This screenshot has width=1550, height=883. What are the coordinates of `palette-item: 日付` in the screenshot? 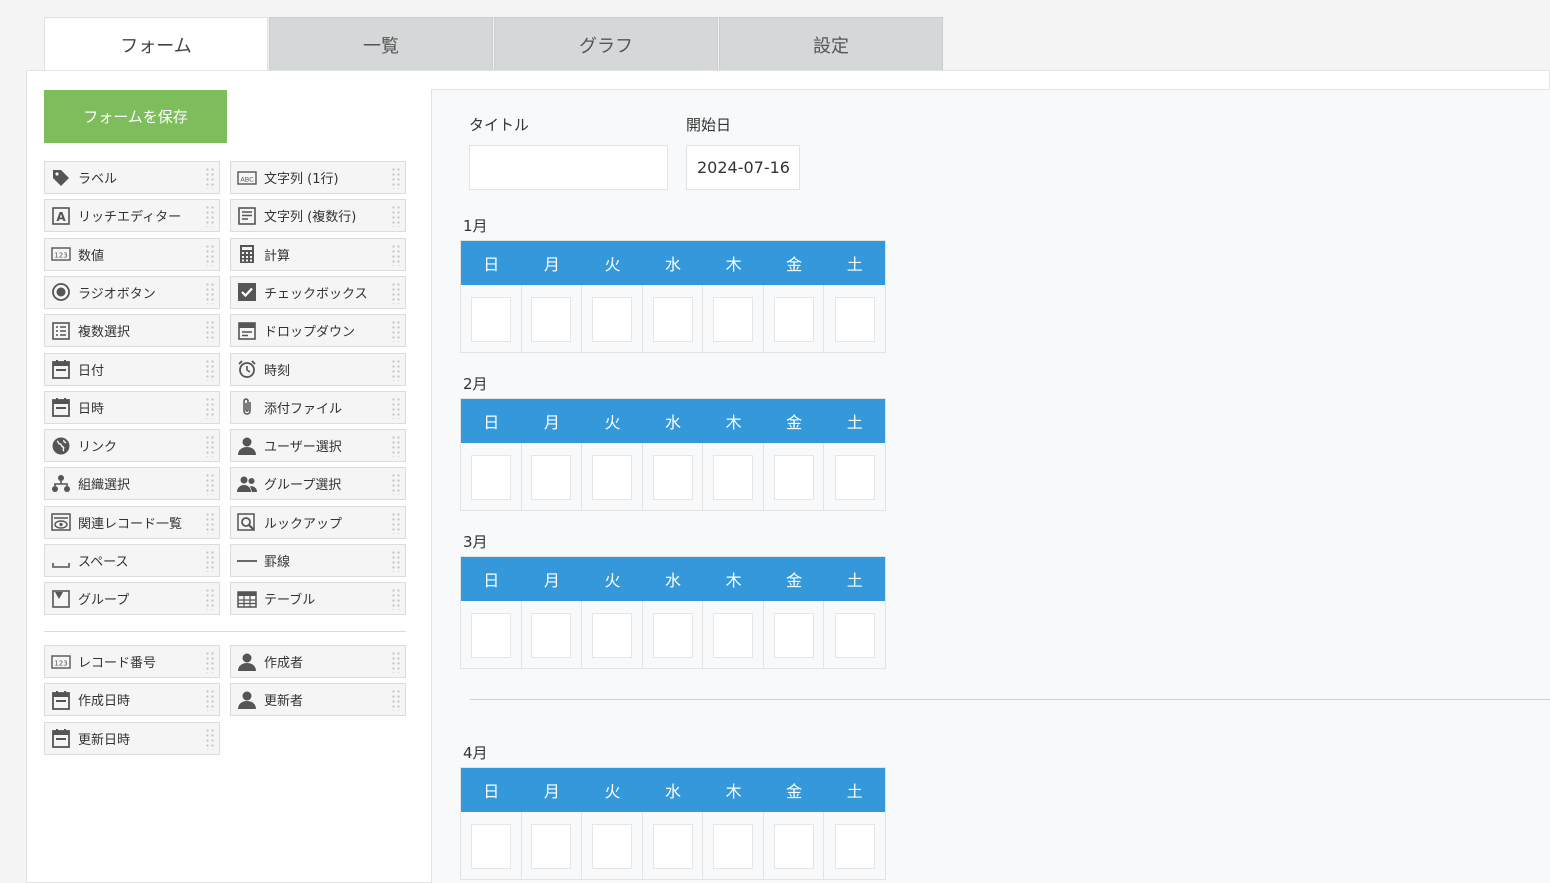 It's located at (132, 369).